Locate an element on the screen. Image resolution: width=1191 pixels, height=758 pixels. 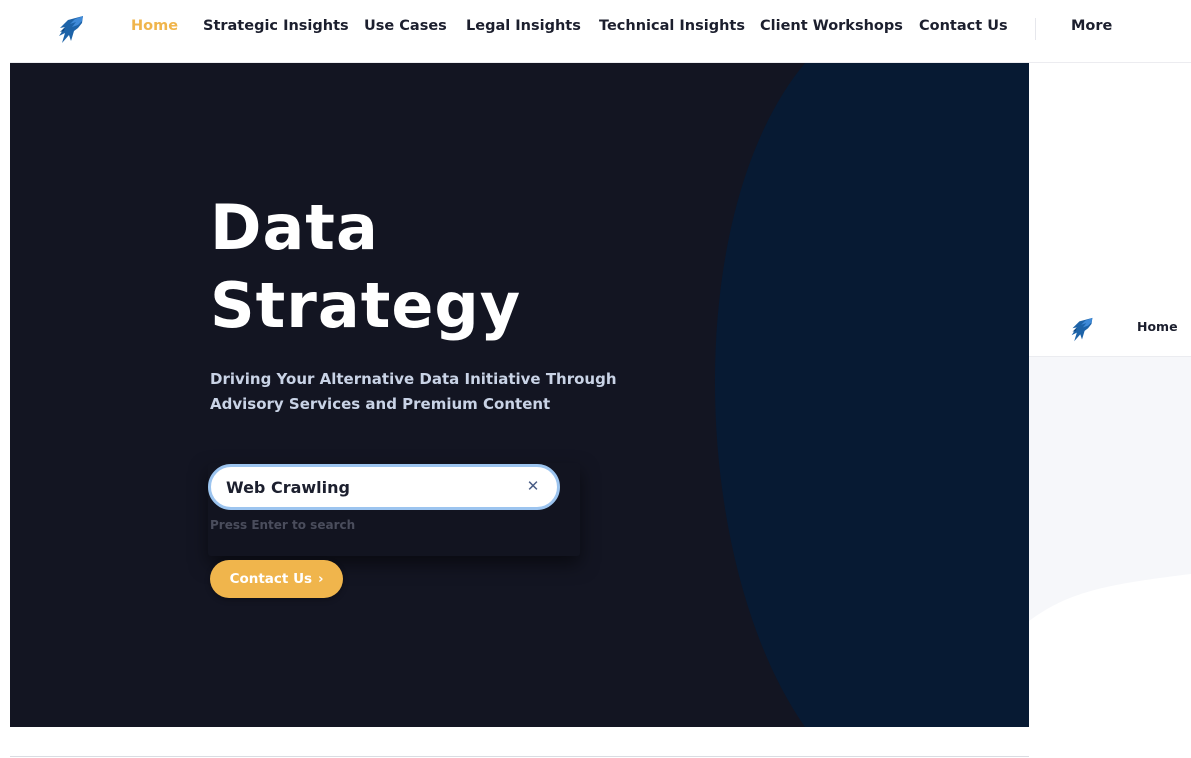
hero-subtitle-line-2: Advisory Services and Premium Content is located at coordinates (380, 404).